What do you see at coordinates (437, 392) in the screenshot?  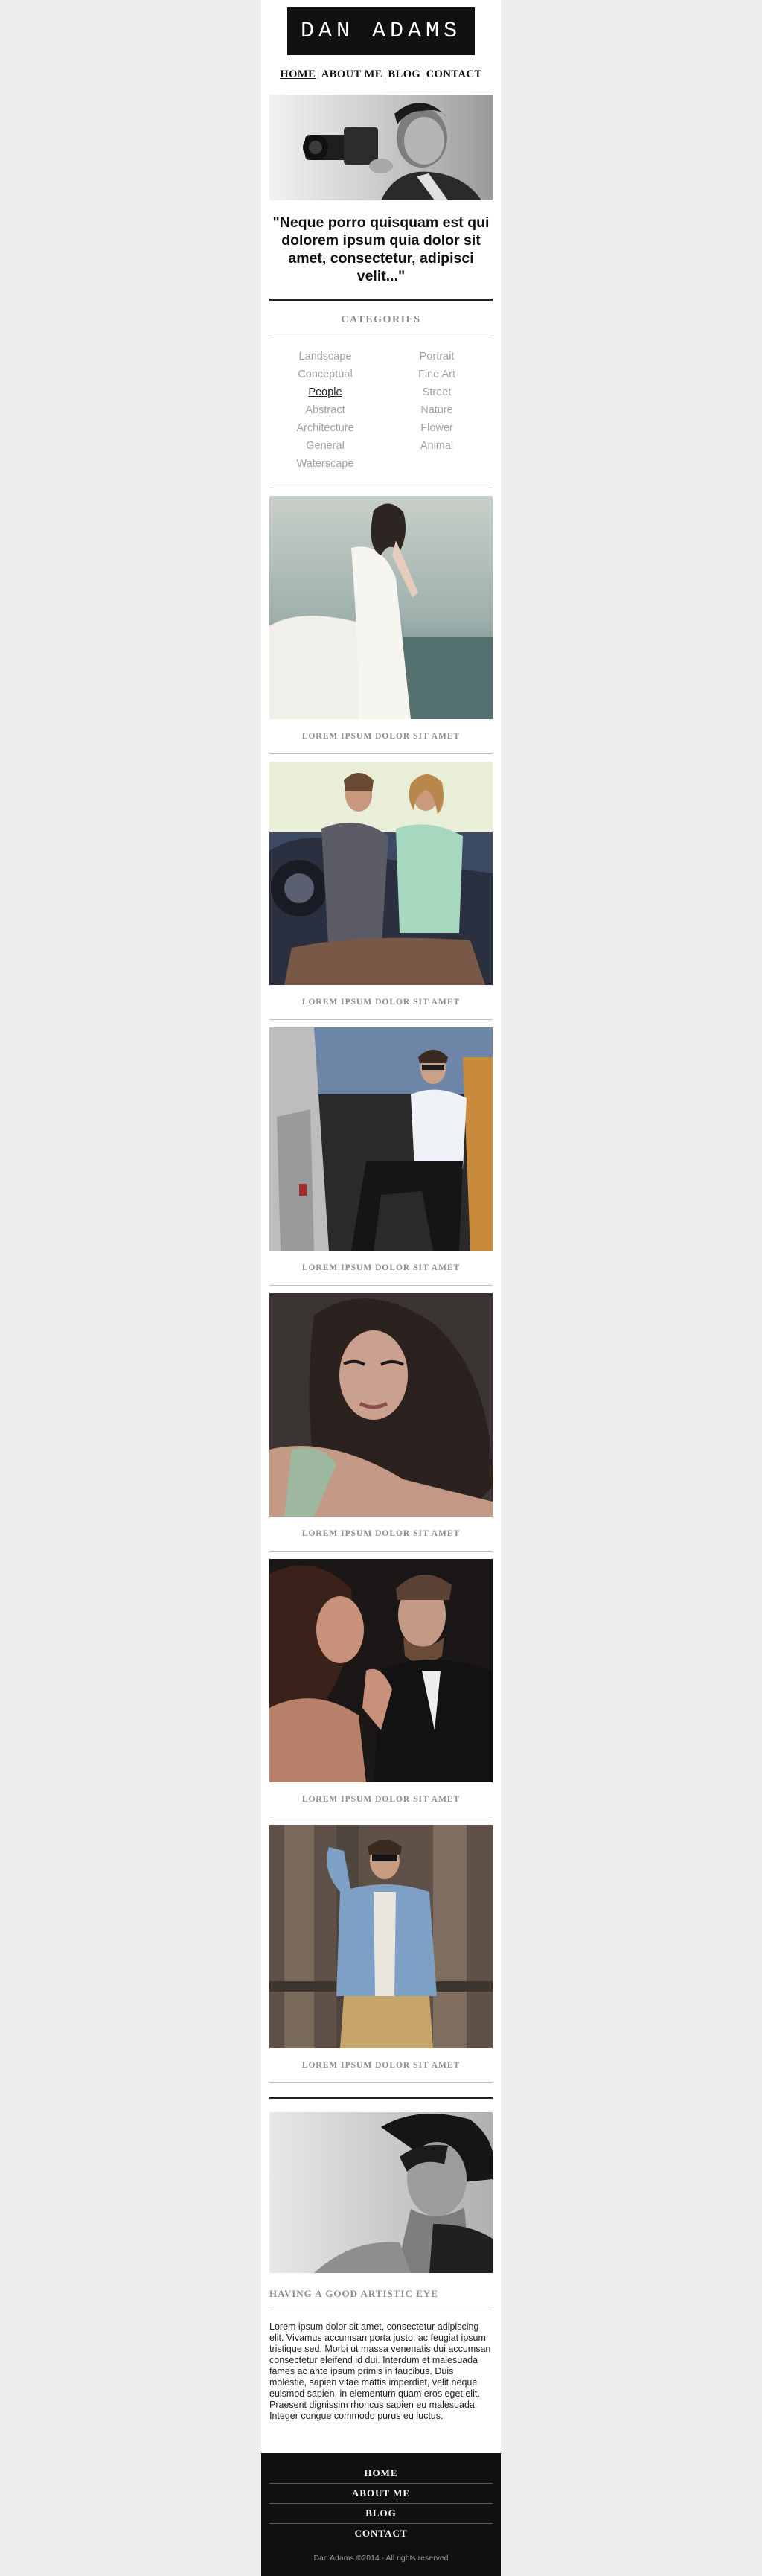 I see `category-link-street: Street` at bounding box center [437, 392].